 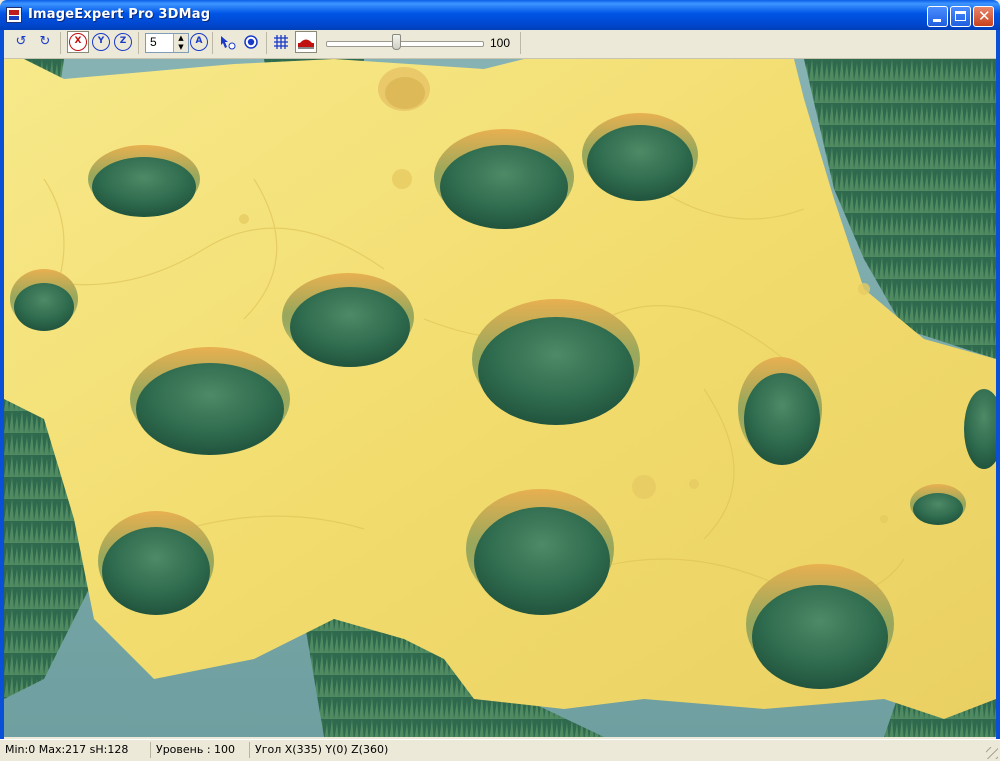 What do you see at coordinates (281, 42) in the screenshot?
I see `grid-icon` at bounding box center [281, 42].